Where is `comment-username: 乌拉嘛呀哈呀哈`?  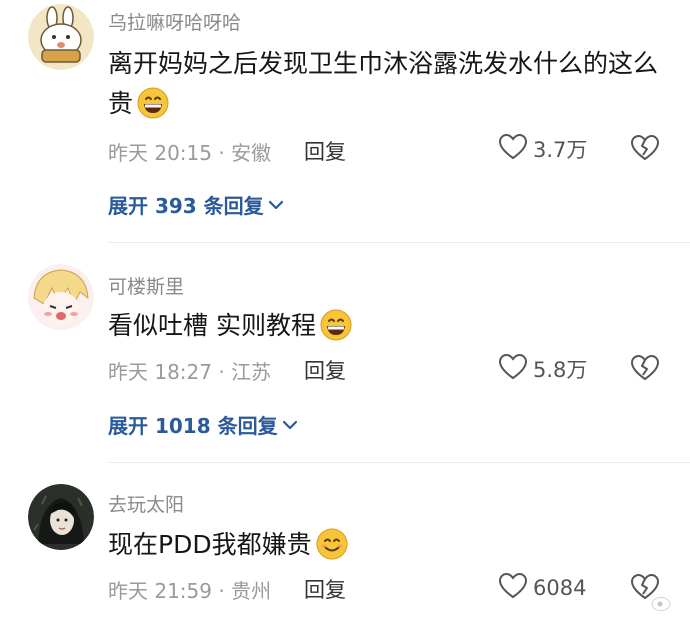 comment-username: 乌拉嘛呀哈呀哈 is located at coordinates (174, 21).